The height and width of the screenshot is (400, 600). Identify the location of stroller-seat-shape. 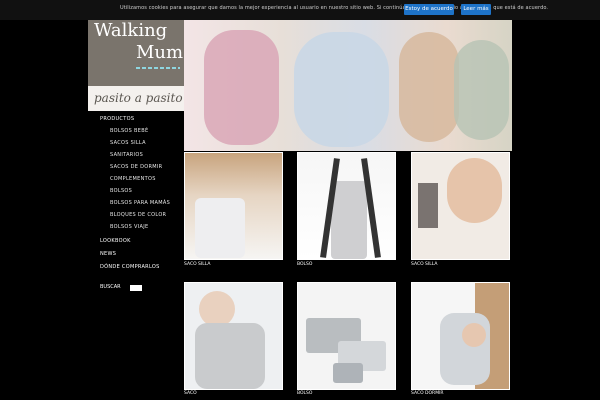
(349, 220).